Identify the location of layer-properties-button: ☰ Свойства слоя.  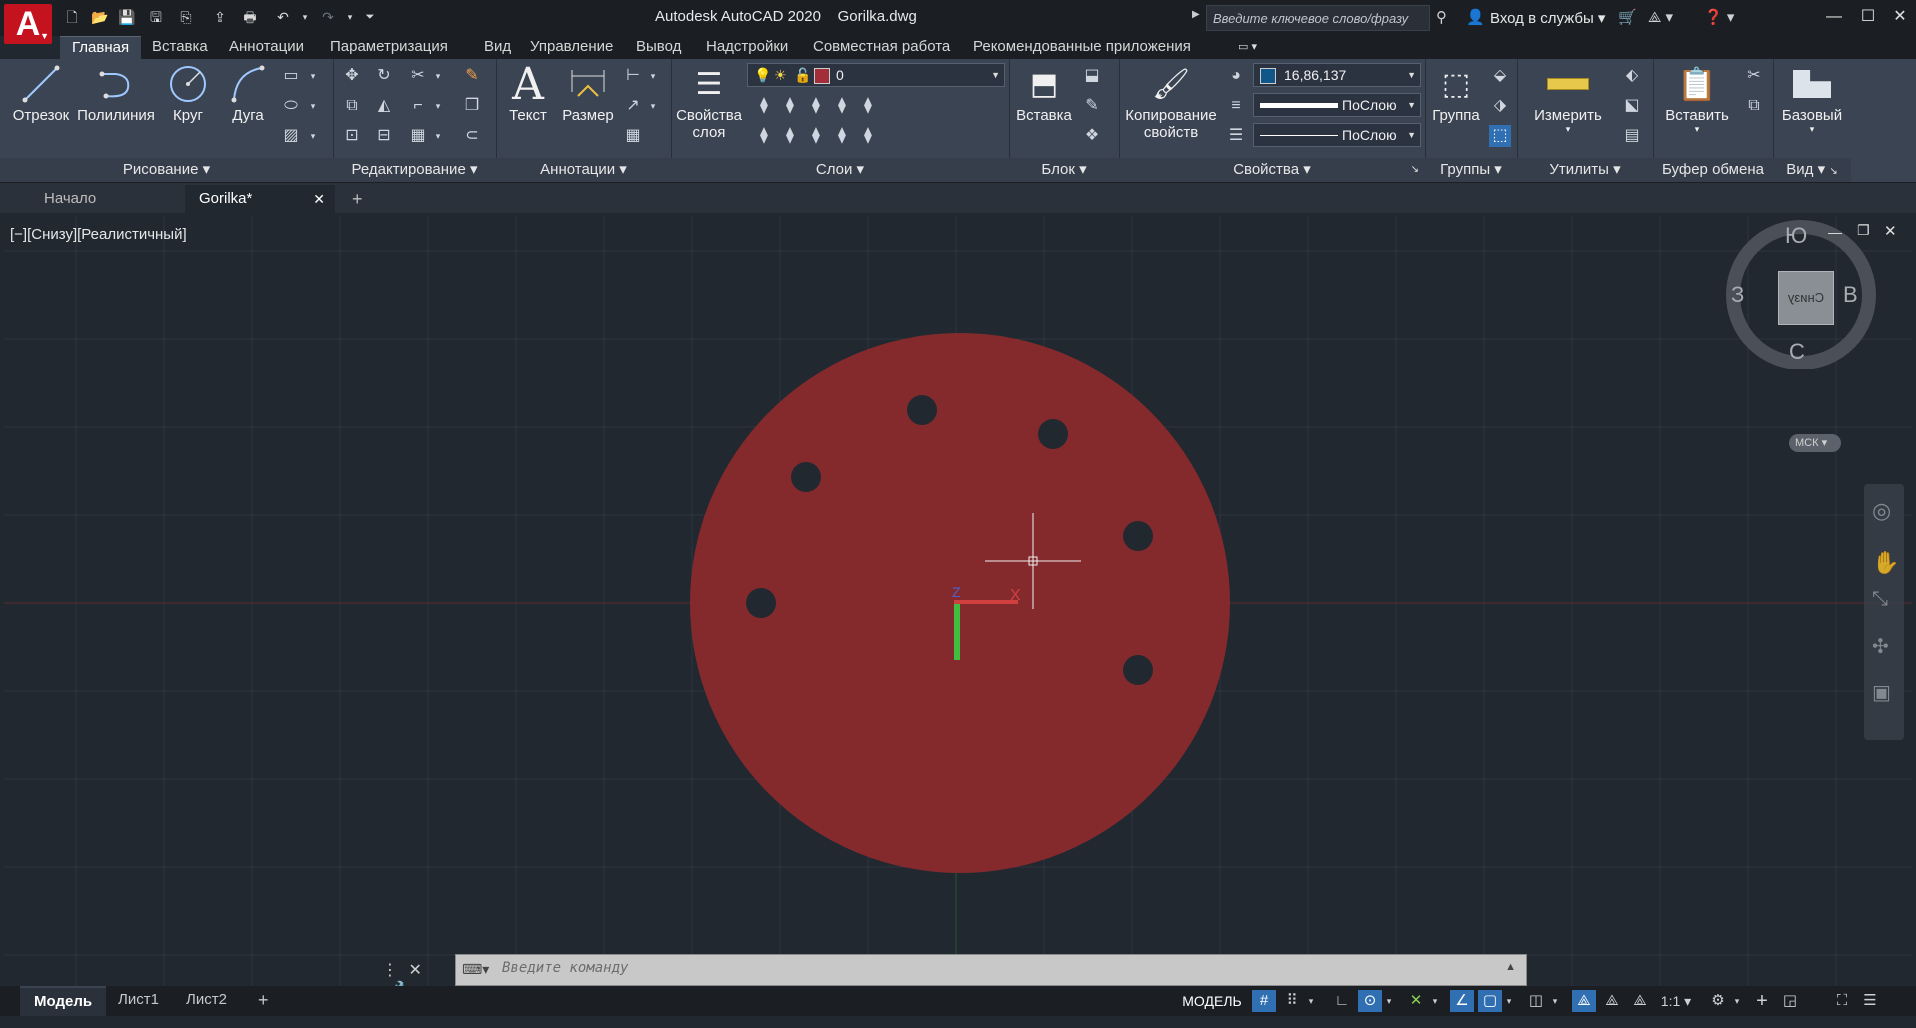
(709, 101).